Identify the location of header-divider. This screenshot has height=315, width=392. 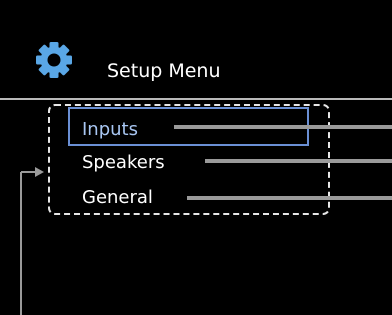
(196, 99).